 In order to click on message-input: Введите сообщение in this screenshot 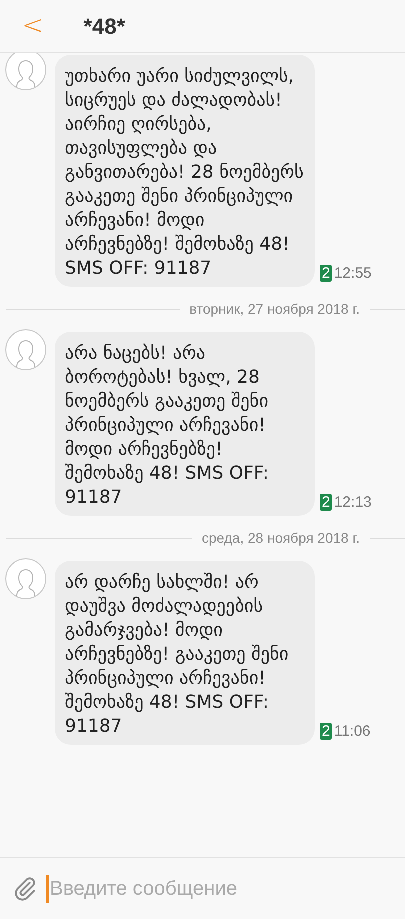, I will do `click(222, 889)`.